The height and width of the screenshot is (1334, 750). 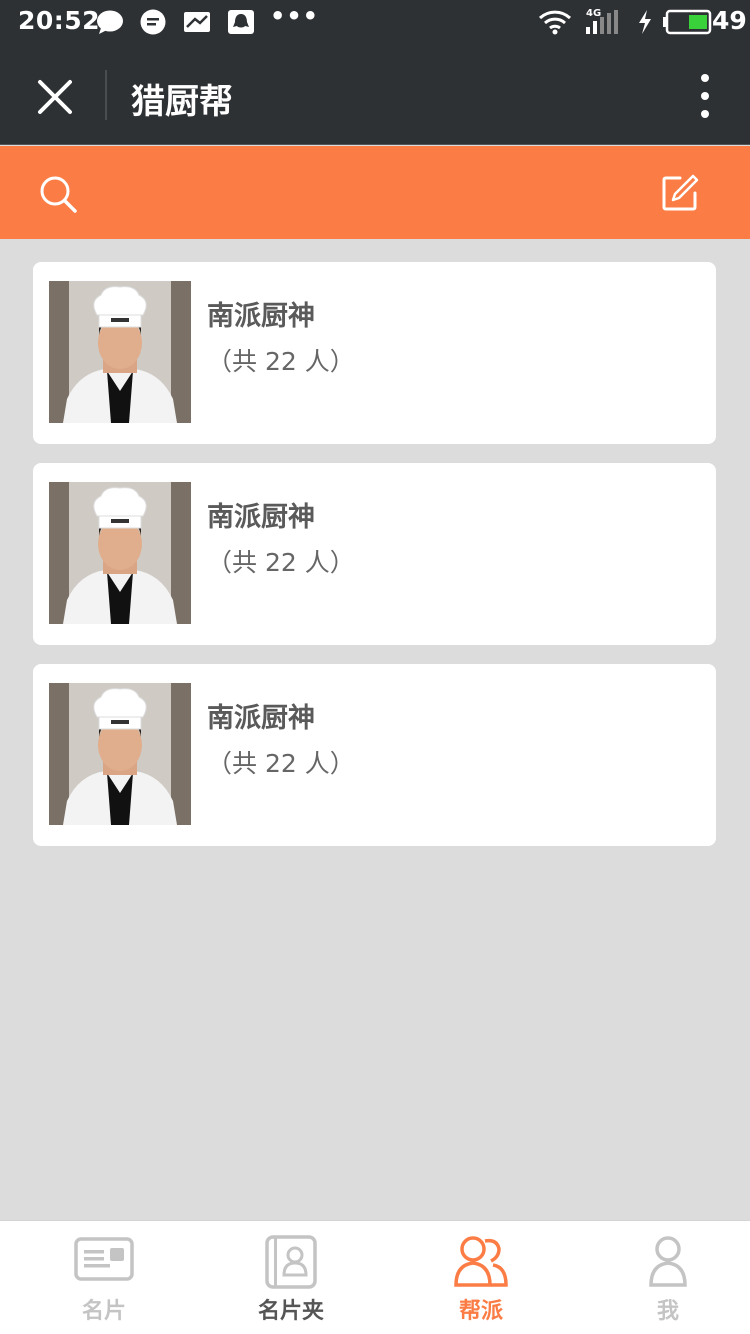 I want to click on tab-label: 名片夹, so click(x=290, y=1311).